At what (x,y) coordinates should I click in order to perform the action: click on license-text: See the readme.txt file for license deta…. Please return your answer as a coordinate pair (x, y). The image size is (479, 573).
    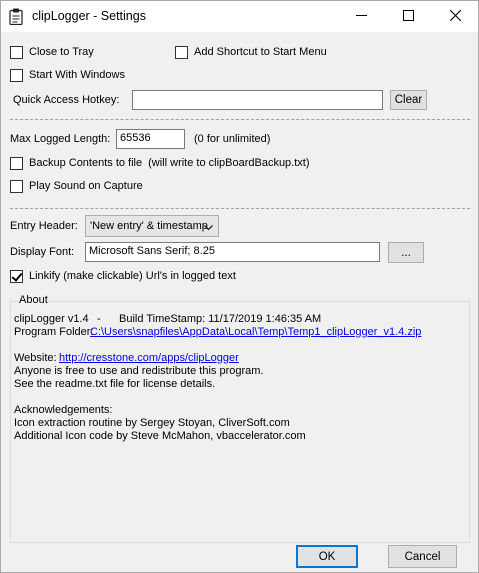
    Looking at the image, I should click on (115, 384).